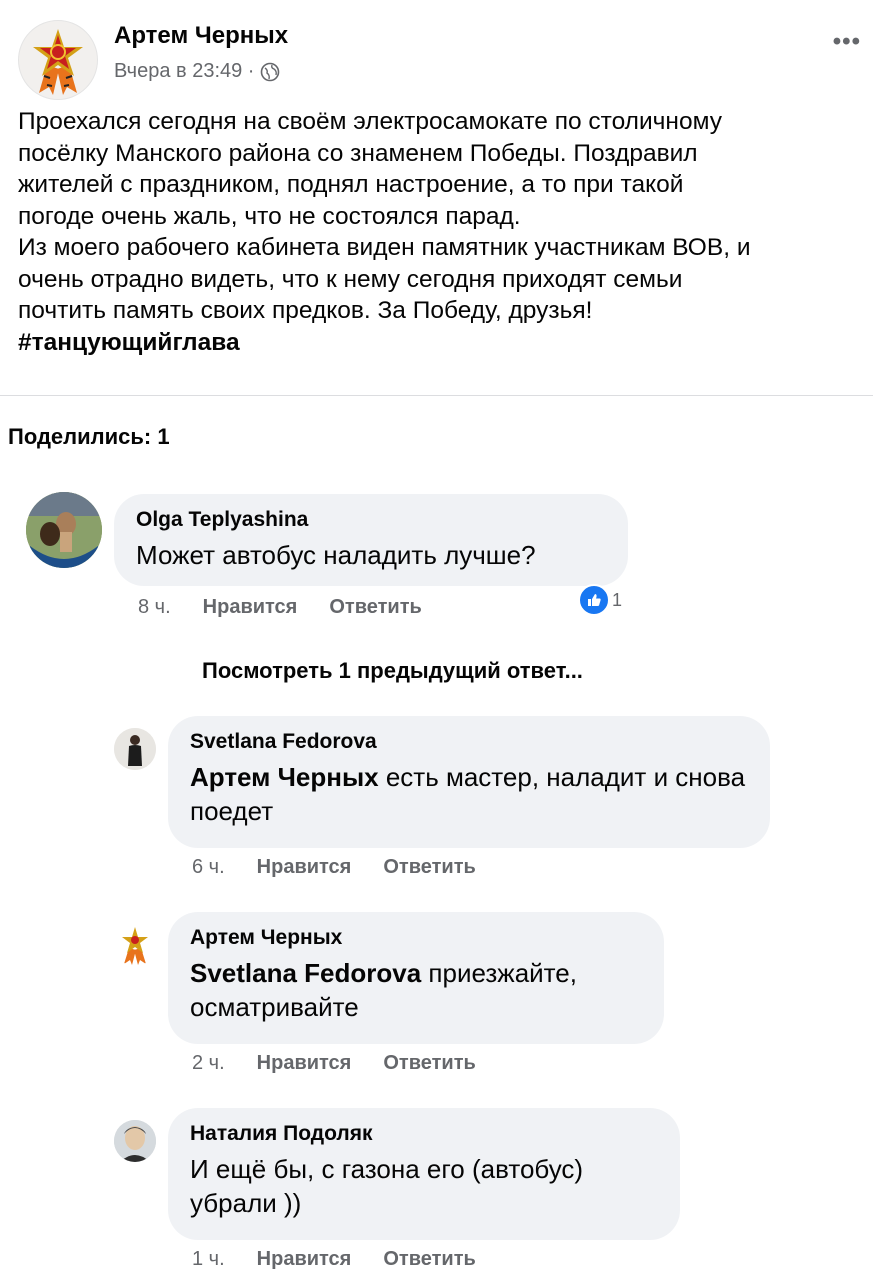  What do you see at coordinates (847, 42) in the screenshot?
I see `more-options-button: •••` at bounding box center [847, 42].